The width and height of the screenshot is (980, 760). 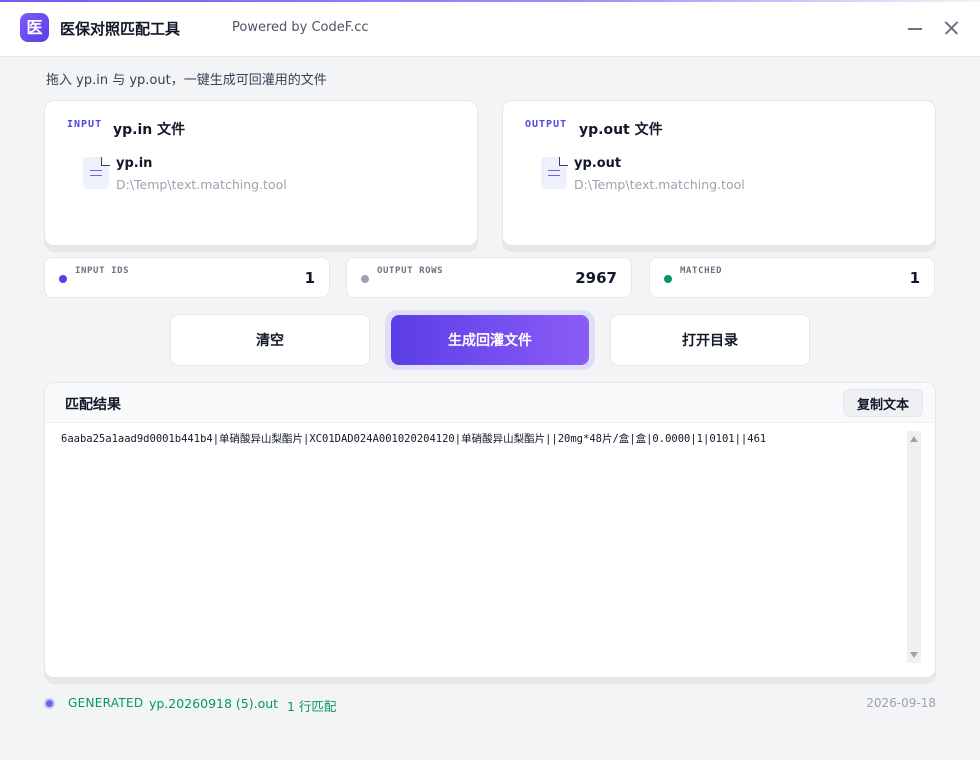 I want to click on stat-label: INPUT IDS, so click(x=102, y=271).